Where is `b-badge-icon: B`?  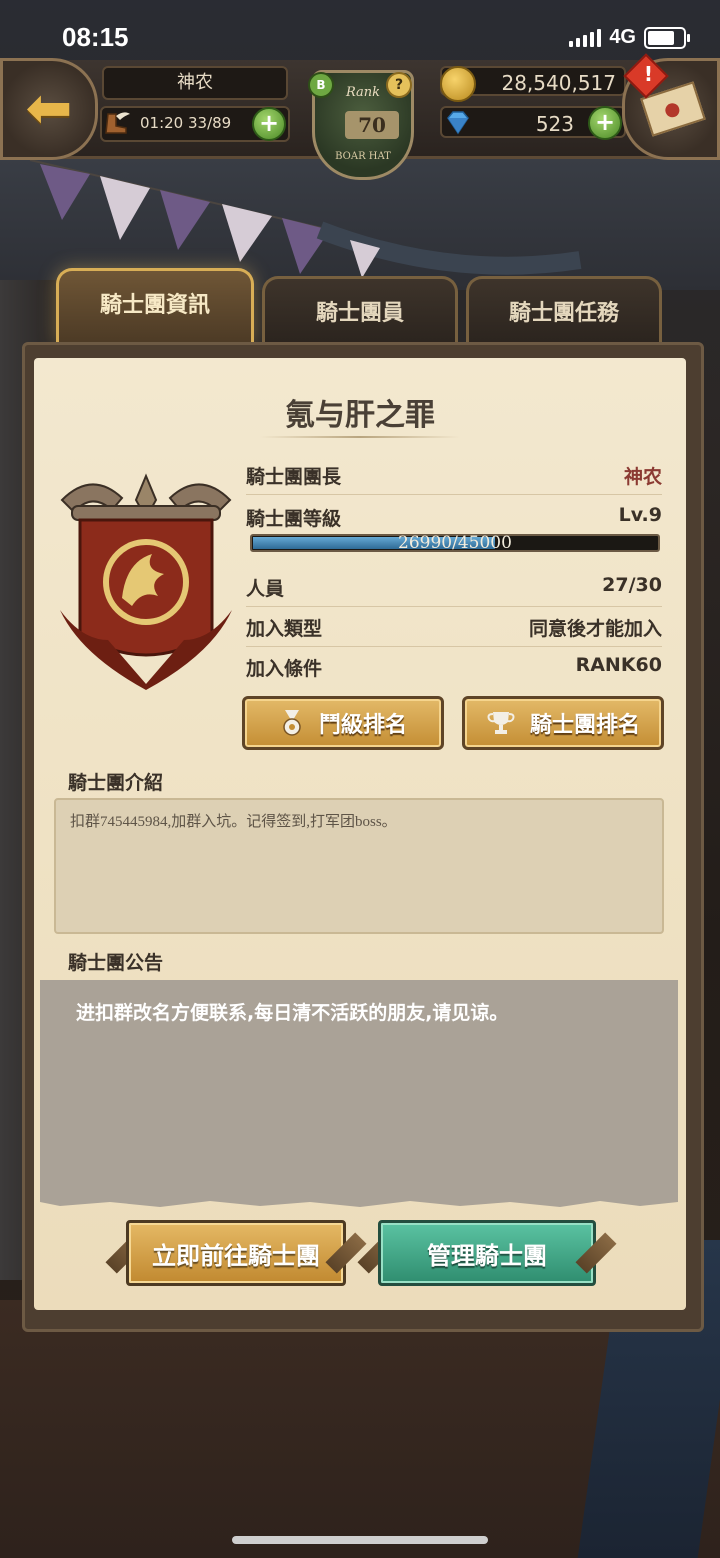
b-badge-icon: B is located at coordinates (321, 85).